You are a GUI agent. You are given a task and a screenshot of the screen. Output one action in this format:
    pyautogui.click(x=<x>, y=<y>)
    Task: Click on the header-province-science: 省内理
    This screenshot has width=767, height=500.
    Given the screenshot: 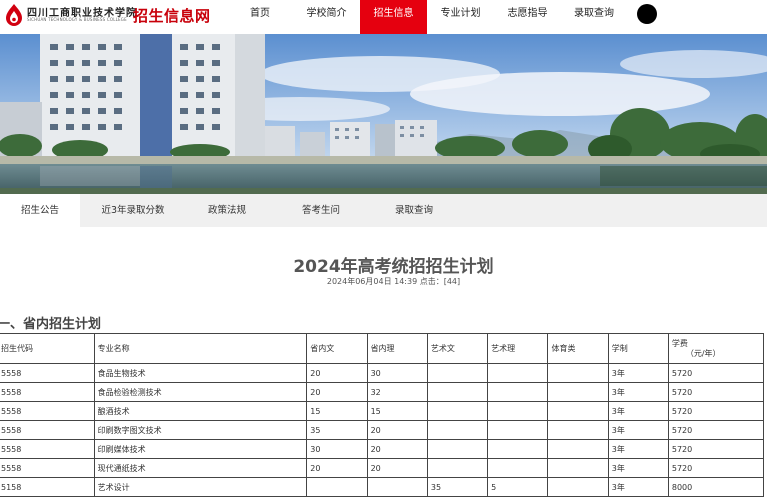 What is the action you would take?
    pyautogui.click(x=397, y=348)
    